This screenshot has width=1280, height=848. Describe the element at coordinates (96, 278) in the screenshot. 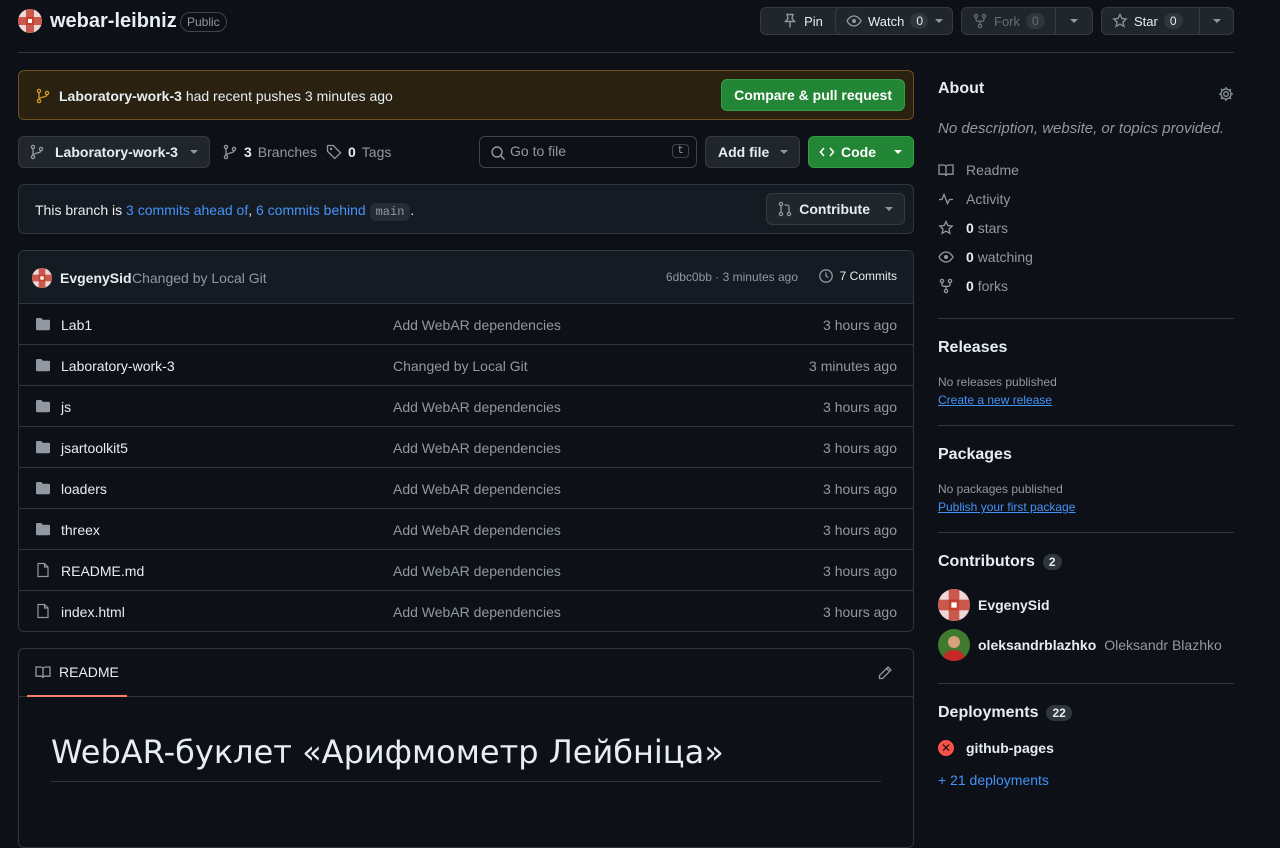

I see `commit-author-link: EvgenySid` at that location.